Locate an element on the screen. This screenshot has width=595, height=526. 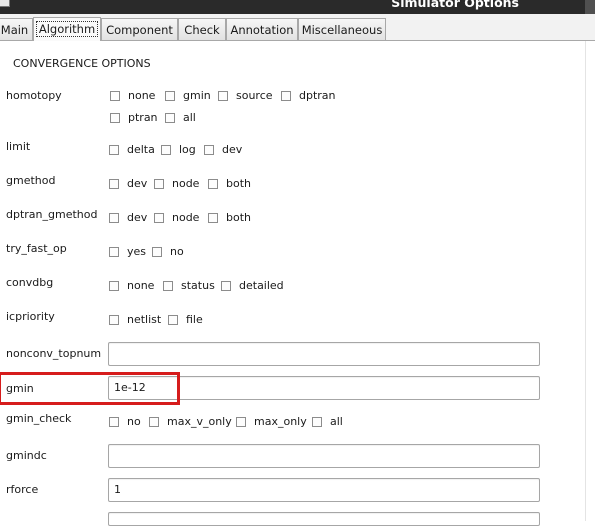
gmethod-label: gmethod is located at coordinates (31, 180).